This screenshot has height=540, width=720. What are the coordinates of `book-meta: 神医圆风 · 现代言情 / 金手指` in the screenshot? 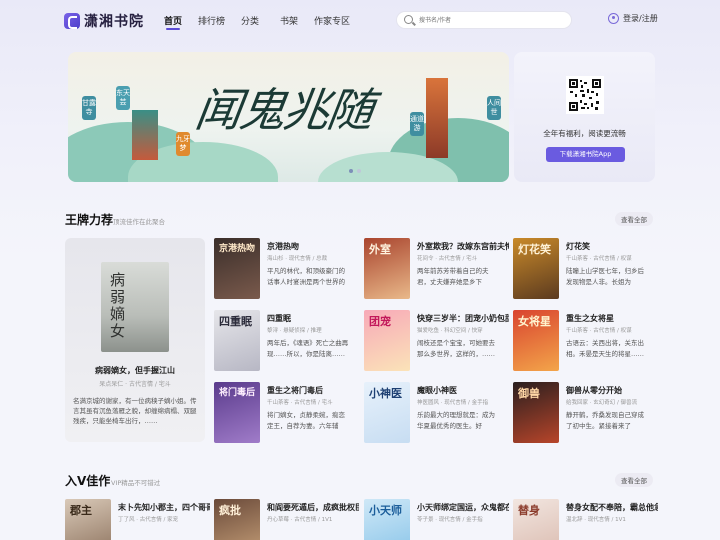 It's located at (453, 403).